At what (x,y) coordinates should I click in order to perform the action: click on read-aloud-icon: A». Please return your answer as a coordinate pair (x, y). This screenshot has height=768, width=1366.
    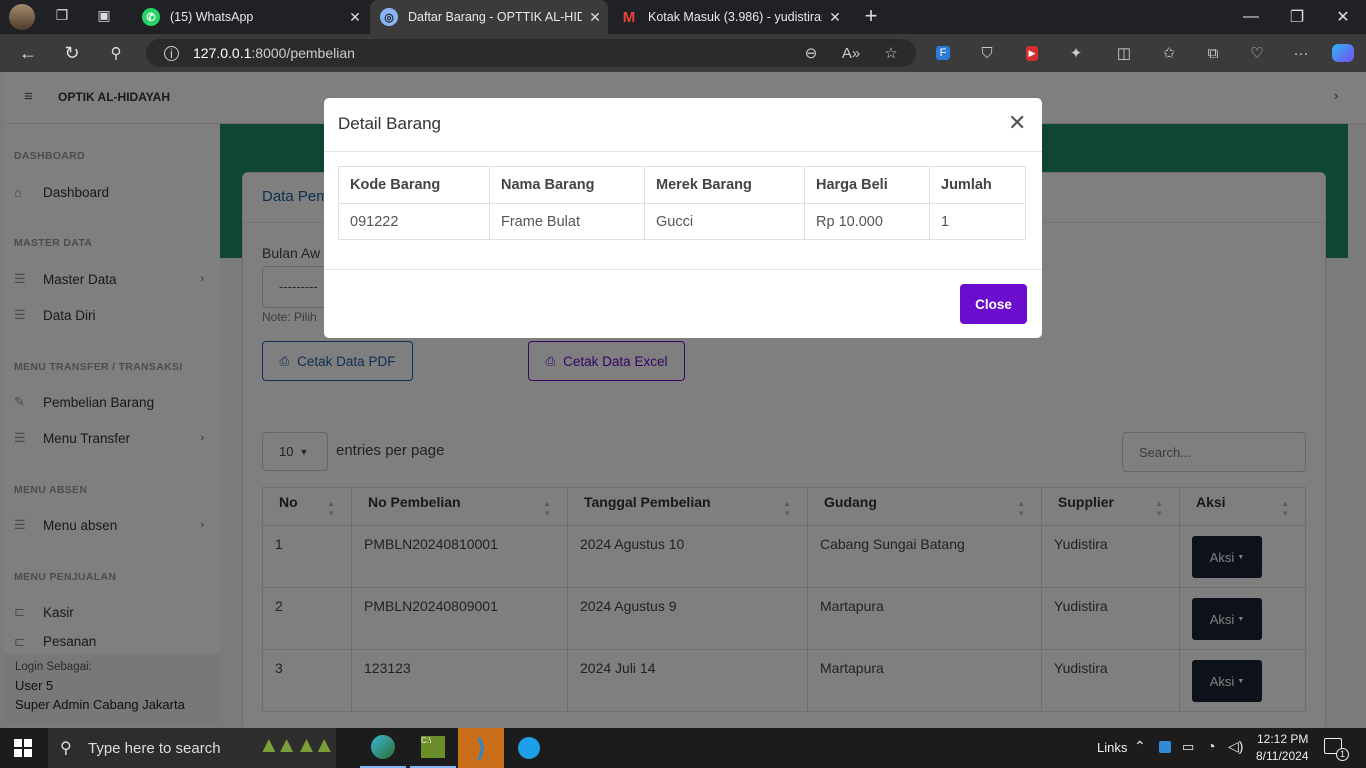
    Looking at the image, I should click on (851, 53).